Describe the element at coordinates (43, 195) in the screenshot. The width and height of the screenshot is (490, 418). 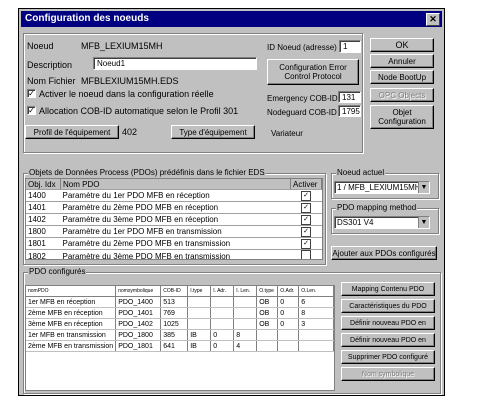
I see `cell-idx: 1400` at that location.